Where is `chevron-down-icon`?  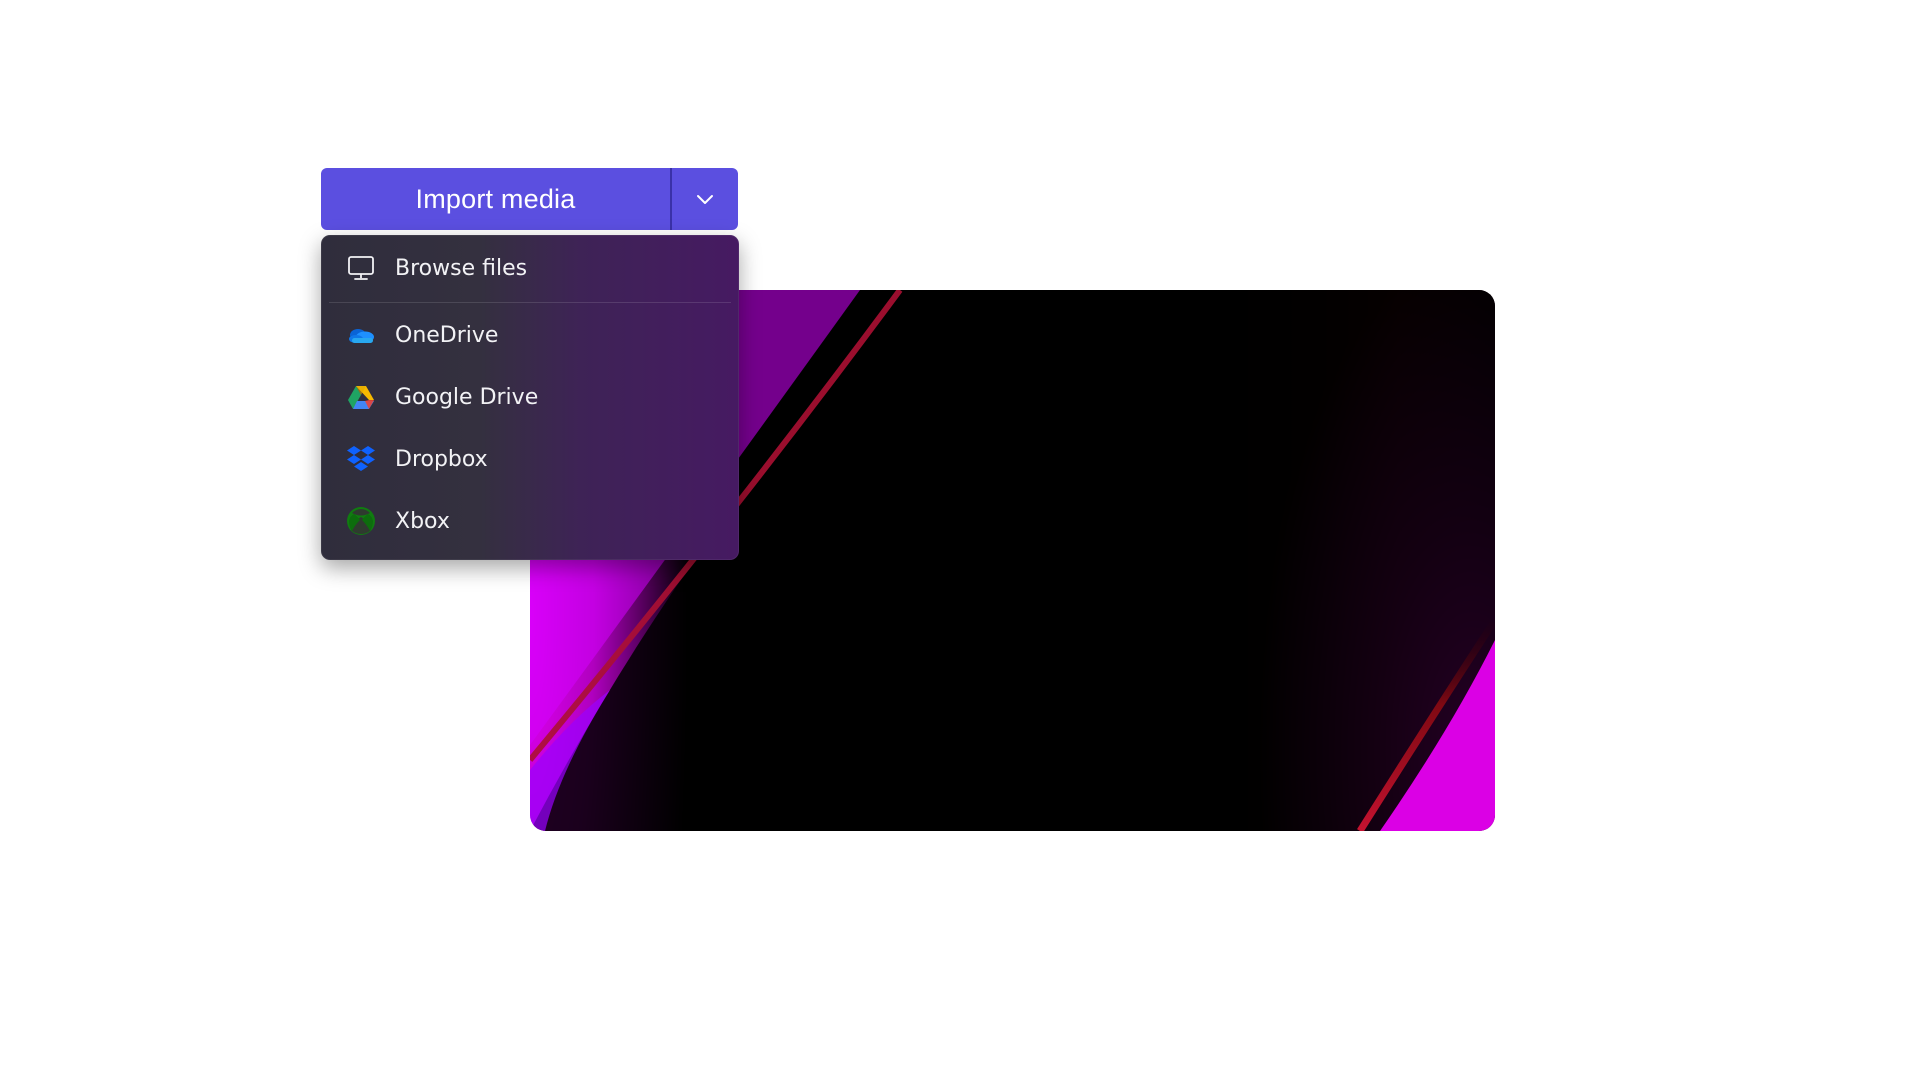
chevron-down-icon is located at coordinates (705, 199).